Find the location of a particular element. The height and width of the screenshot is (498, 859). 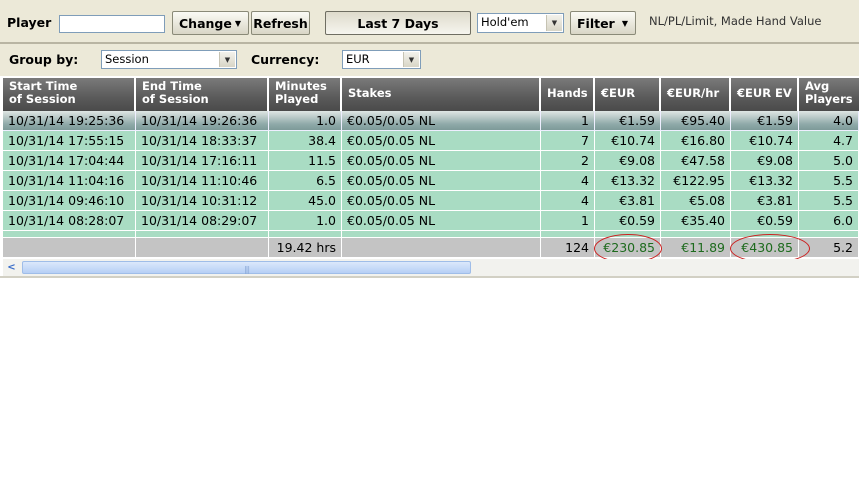

start-time-cell: 10/31/14 09:46:10 is located at coordinates (69, 201).